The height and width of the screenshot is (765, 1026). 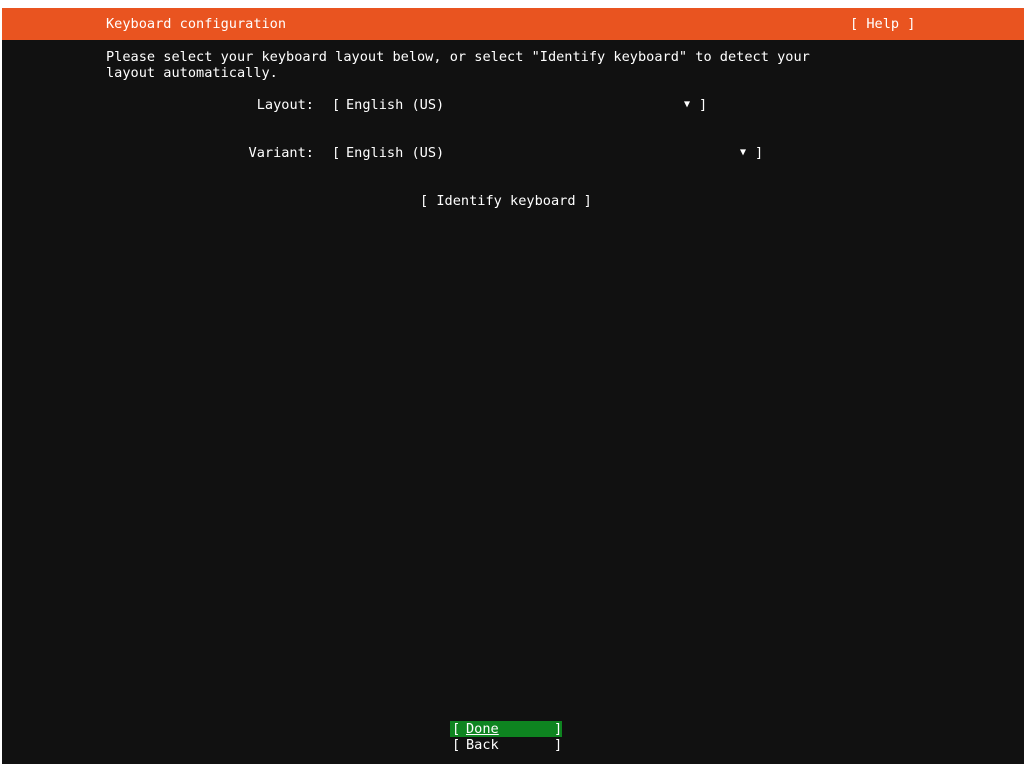 What do you see at coordinates (395, 153) in the screenshot?
I see `variant-selected-value: English (US)` at bounding box center [395, 153].